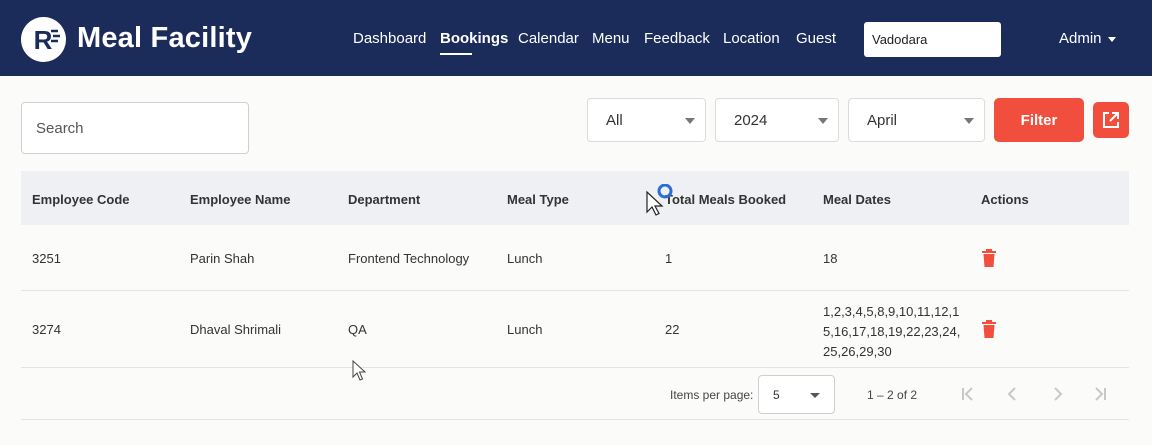 The image size is (1152, 445). Describe the element at coordinates (968, 394) in the screenshot. I see `first-page-icon` at that location.